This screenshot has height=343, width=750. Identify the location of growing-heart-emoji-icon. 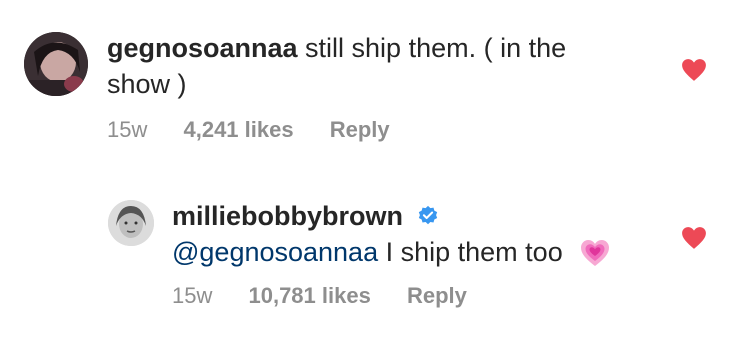
(595, 253).